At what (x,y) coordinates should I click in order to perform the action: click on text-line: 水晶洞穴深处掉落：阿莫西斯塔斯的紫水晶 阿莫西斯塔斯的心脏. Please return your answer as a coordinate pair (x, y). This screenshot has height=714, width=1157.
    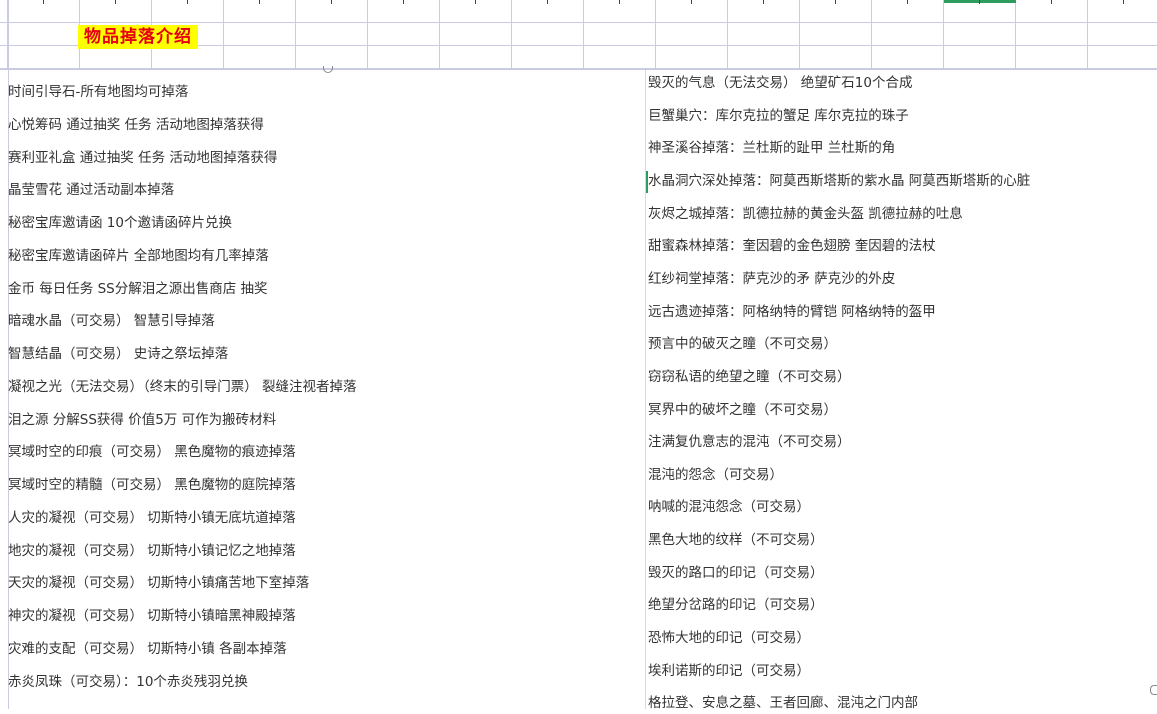
    Looking at the image, I should click on (839, 180).